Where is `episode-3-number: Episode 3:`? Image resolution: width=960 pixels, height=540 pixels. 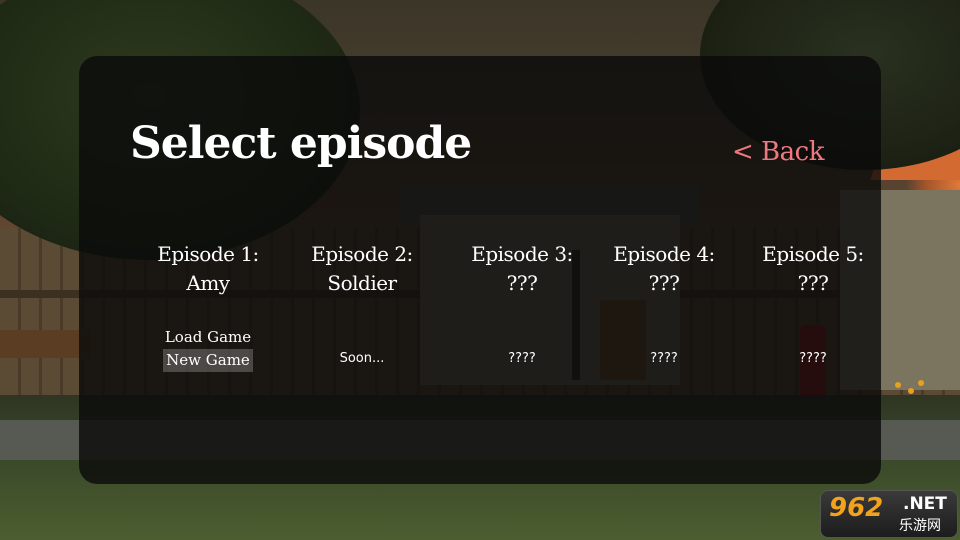 episode-3-number: Episode 3: is located at coordinates (522, 254).